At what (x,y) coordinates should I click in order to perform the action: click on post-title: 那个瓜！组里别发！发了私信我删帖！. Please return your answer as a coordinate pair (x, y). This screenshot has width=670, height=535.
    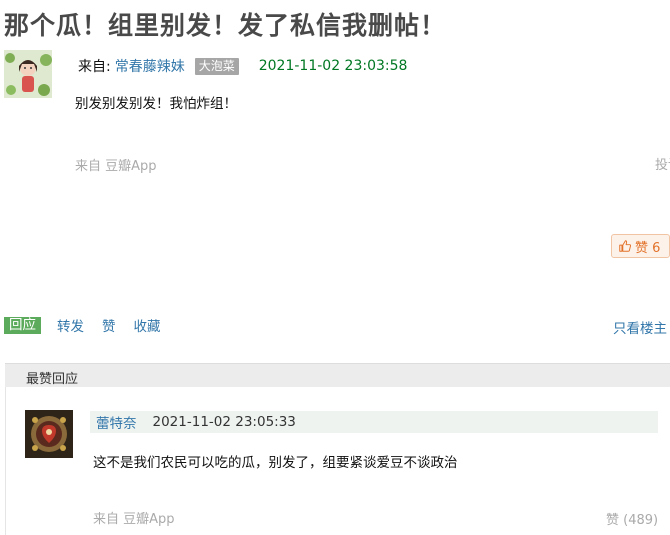
    Looking at the image, I should click on (225, 25).